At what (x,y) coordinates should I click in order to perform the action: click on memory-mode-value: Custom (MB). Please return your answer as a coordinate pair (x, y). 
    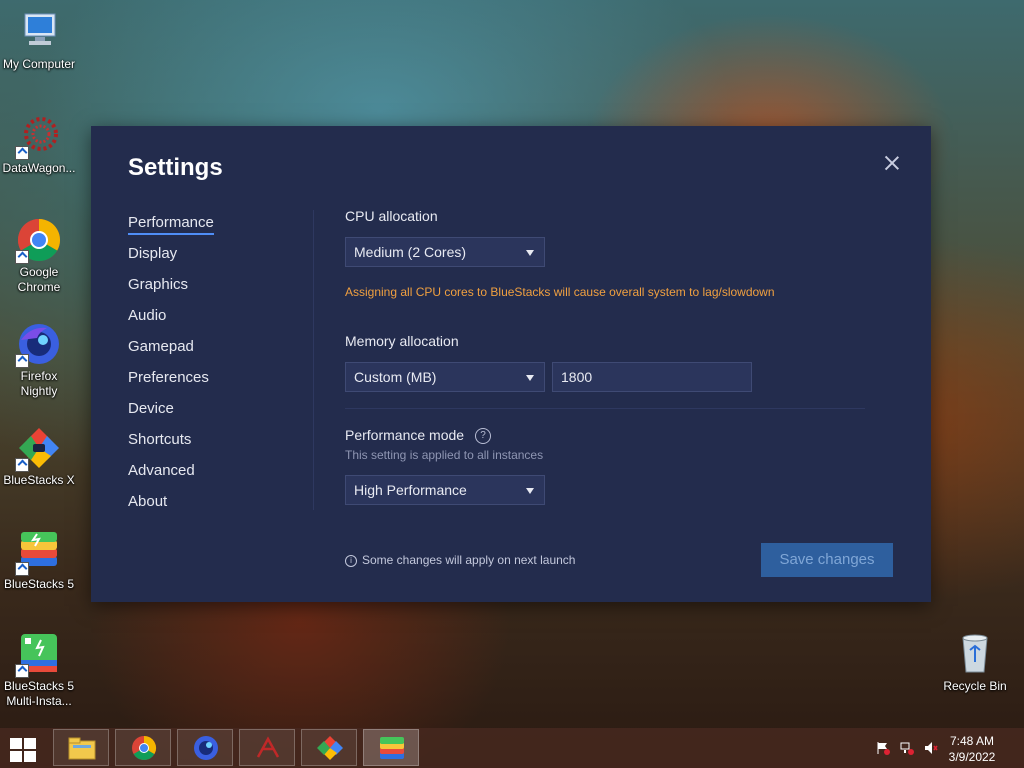
    Looking at the image, I should click on (395, 377).